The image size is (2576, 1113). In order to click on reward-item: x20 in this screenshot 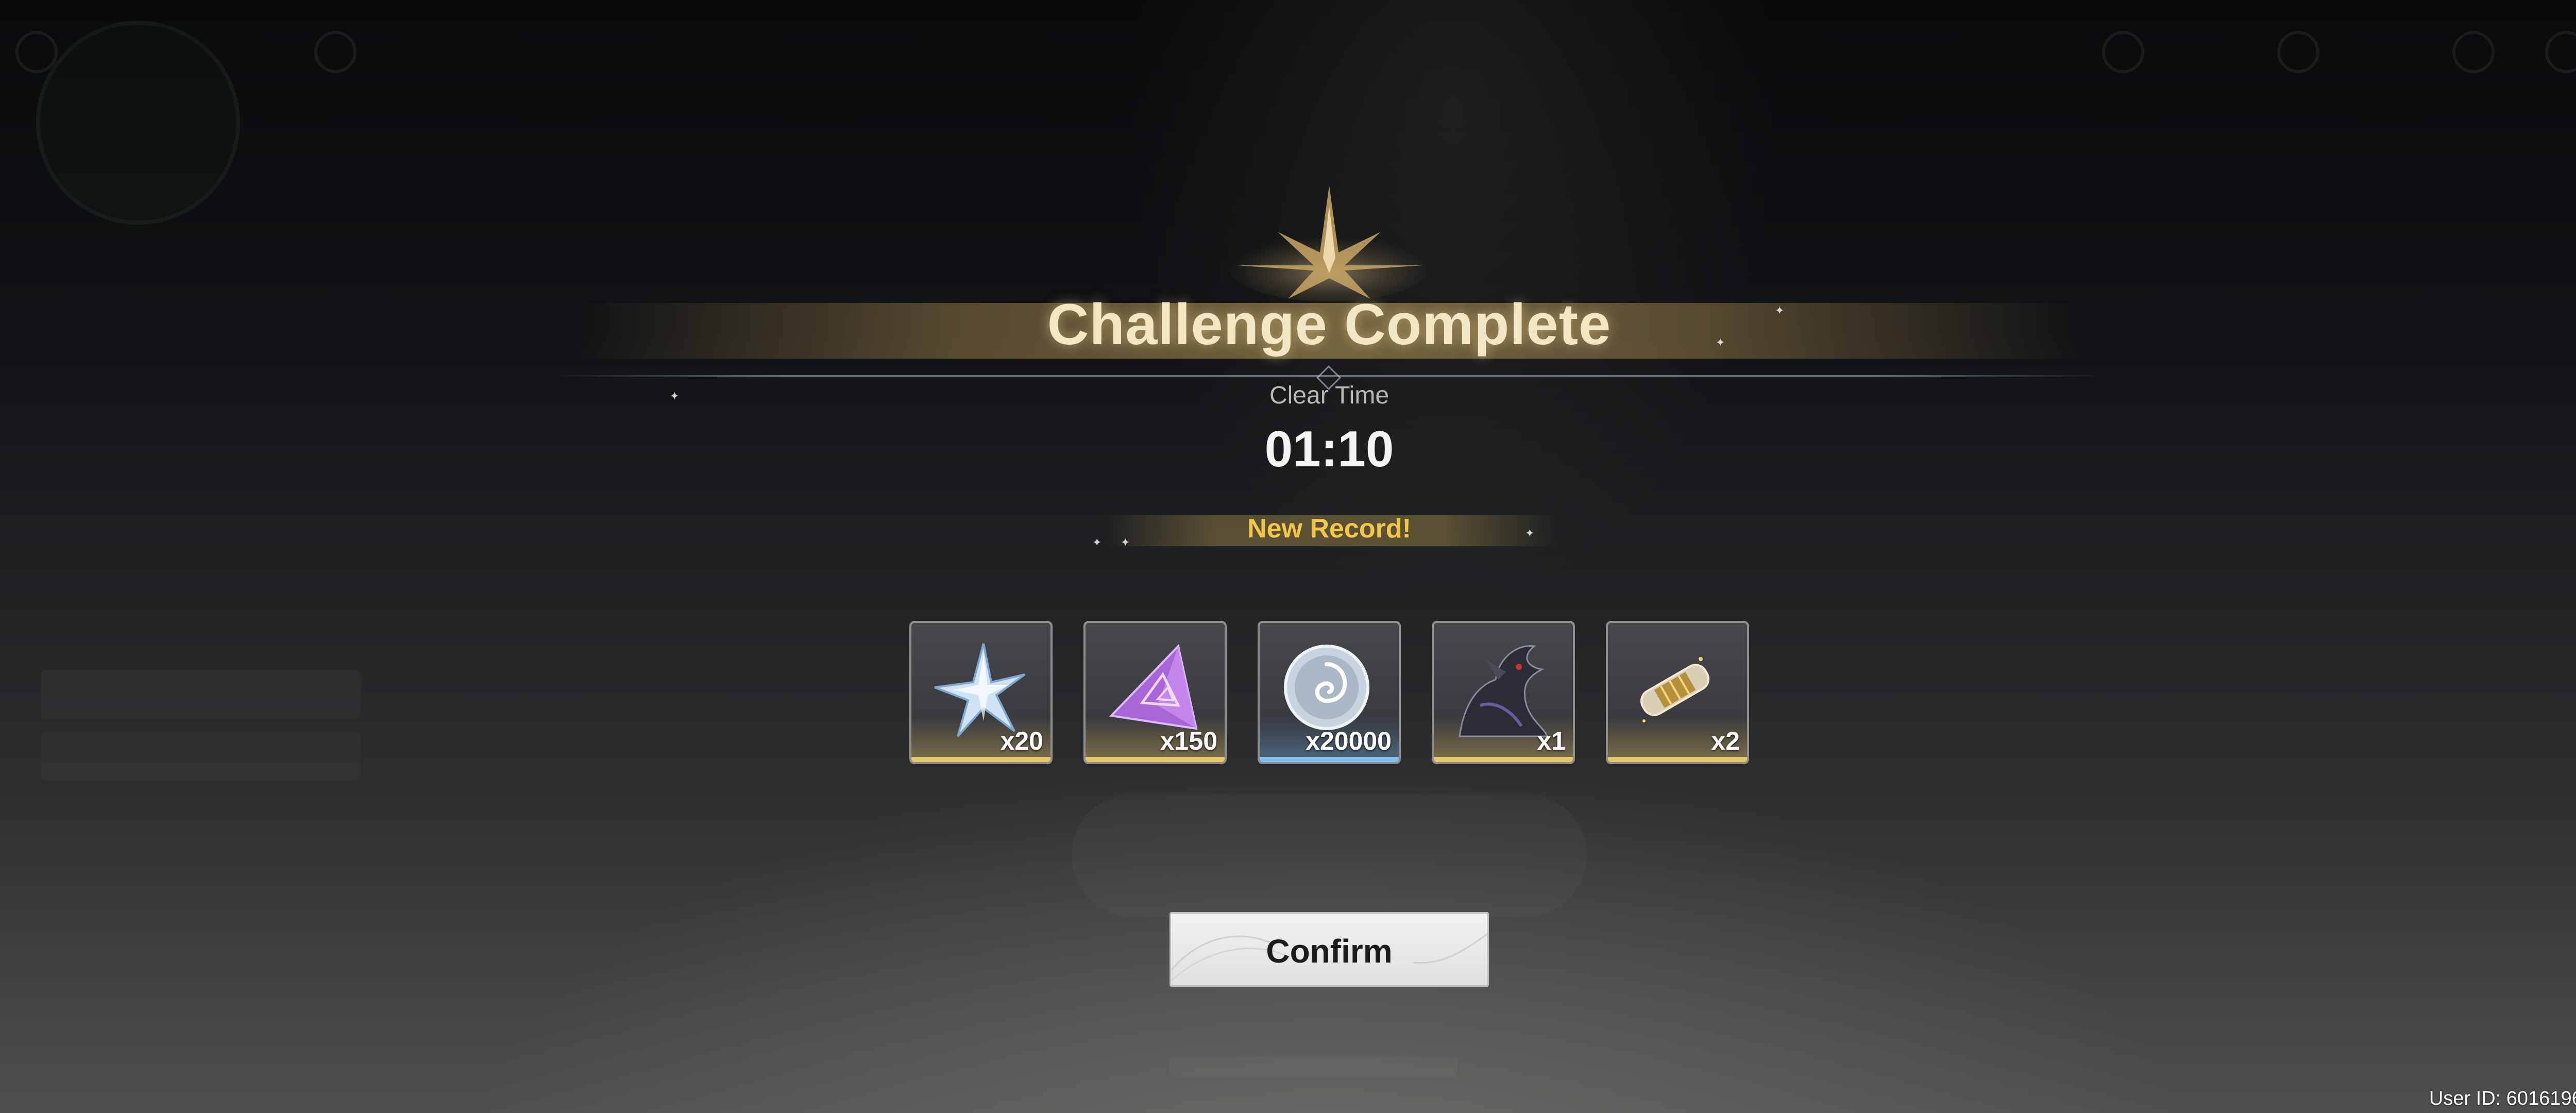, I will do `click(981, 692)`.